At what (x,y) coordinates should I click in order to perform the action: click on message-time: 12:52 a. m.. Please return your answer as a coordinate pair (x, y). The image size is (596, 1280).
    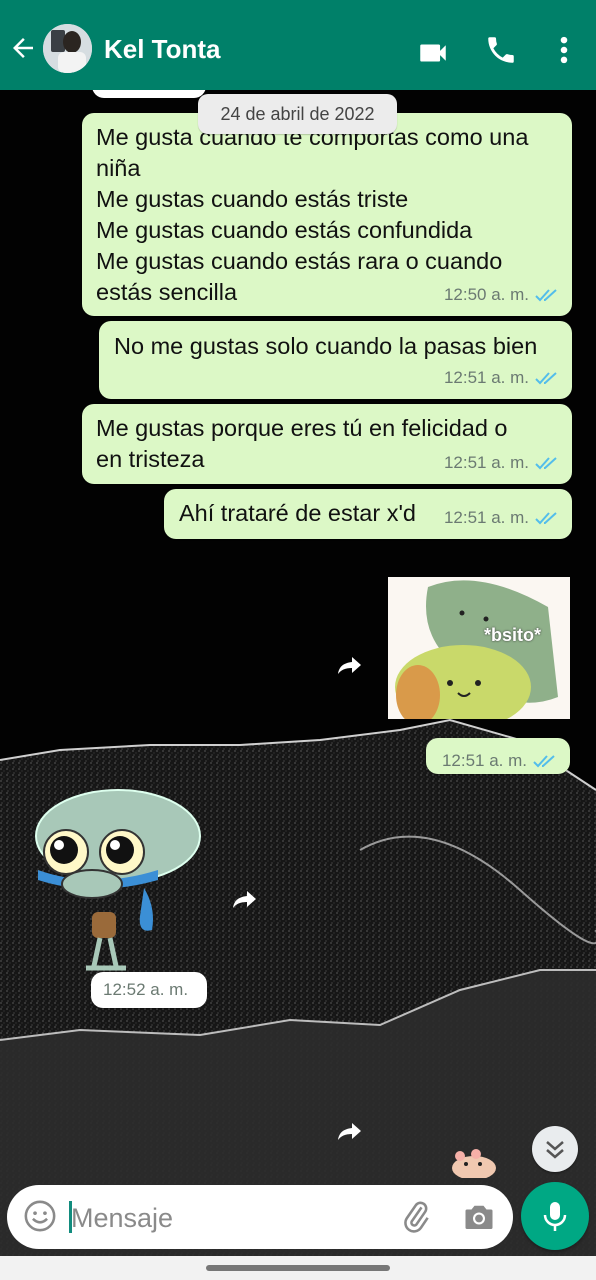
    Looking at the image, I should click on (146, 989).